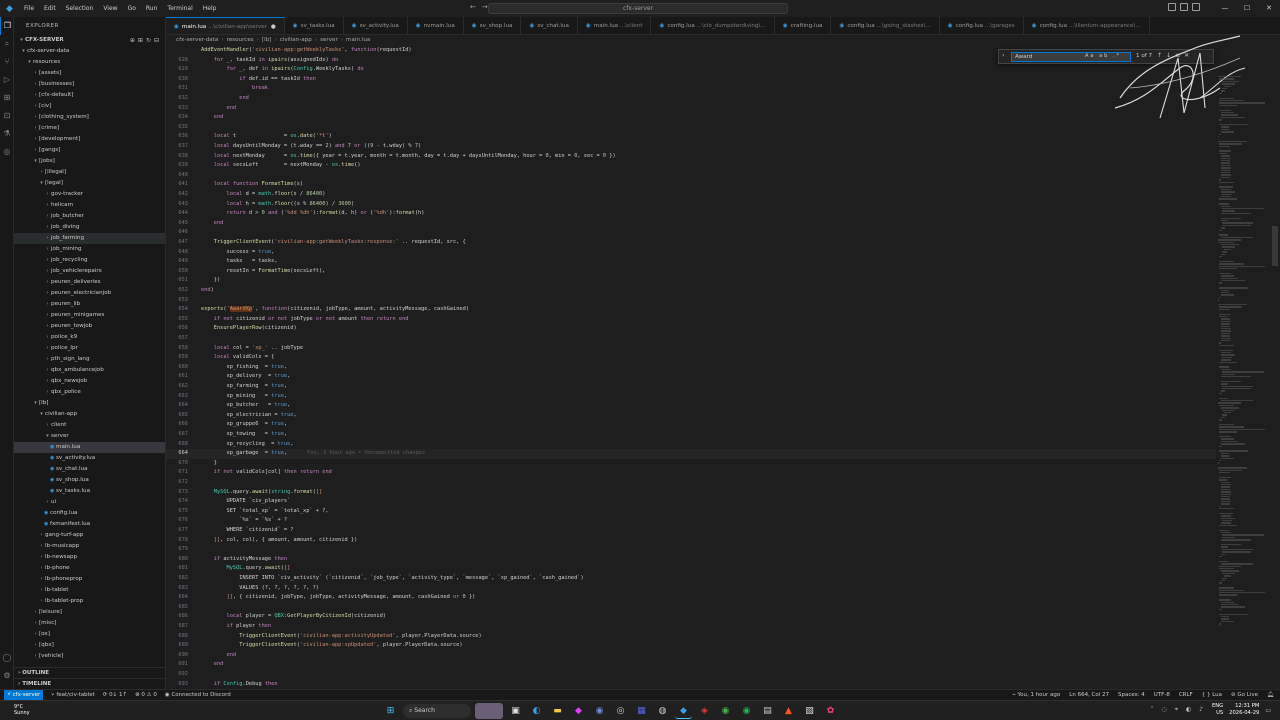 The width and height of the screenshot is (1280, 720). What do you see at coordinates (1162, 695) in the screenshot?
I see `encoding: UTF-8` at bounding box center [1162, 695].